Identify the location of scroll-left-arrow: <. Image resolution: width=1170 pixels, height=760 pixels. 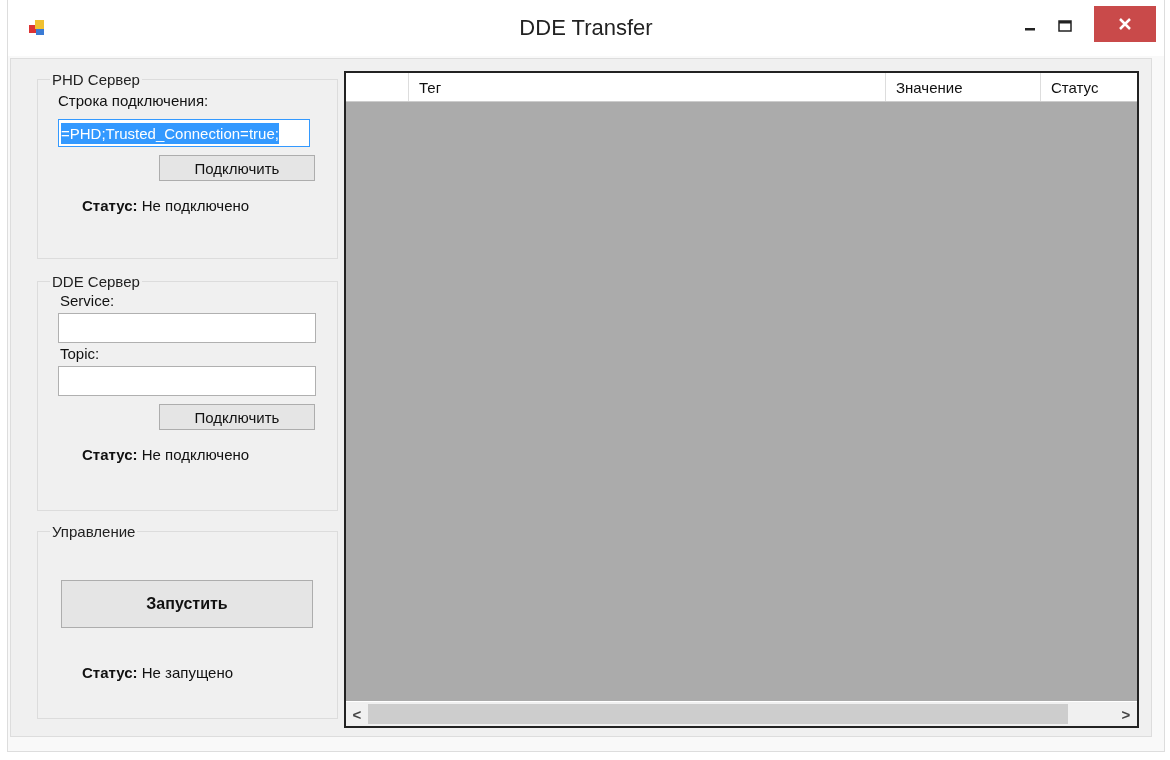
(357, 714).